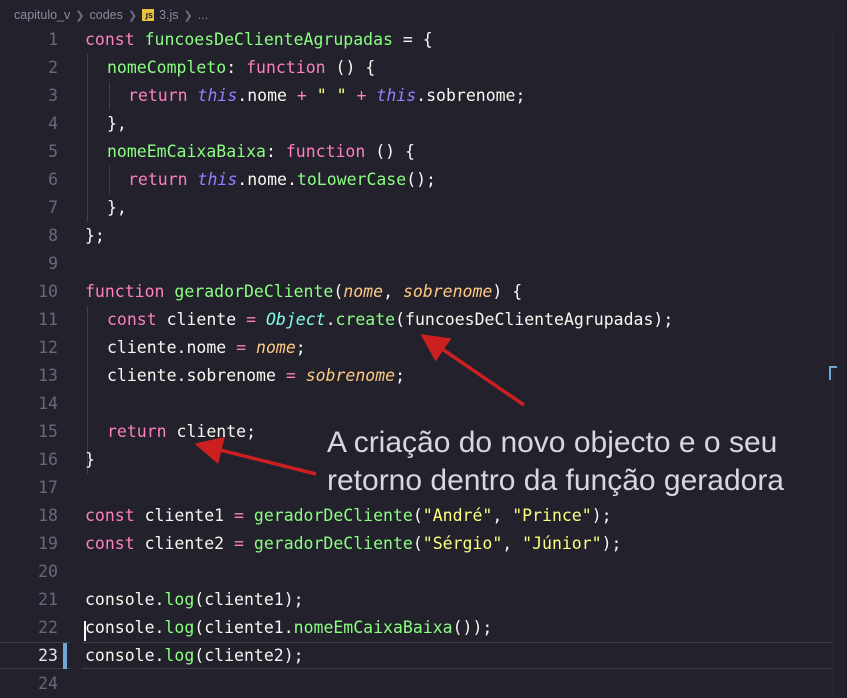 The width and height of the screenshot is (847, 698). I want to click on token-identifier: cliente;, so click(211, 431).